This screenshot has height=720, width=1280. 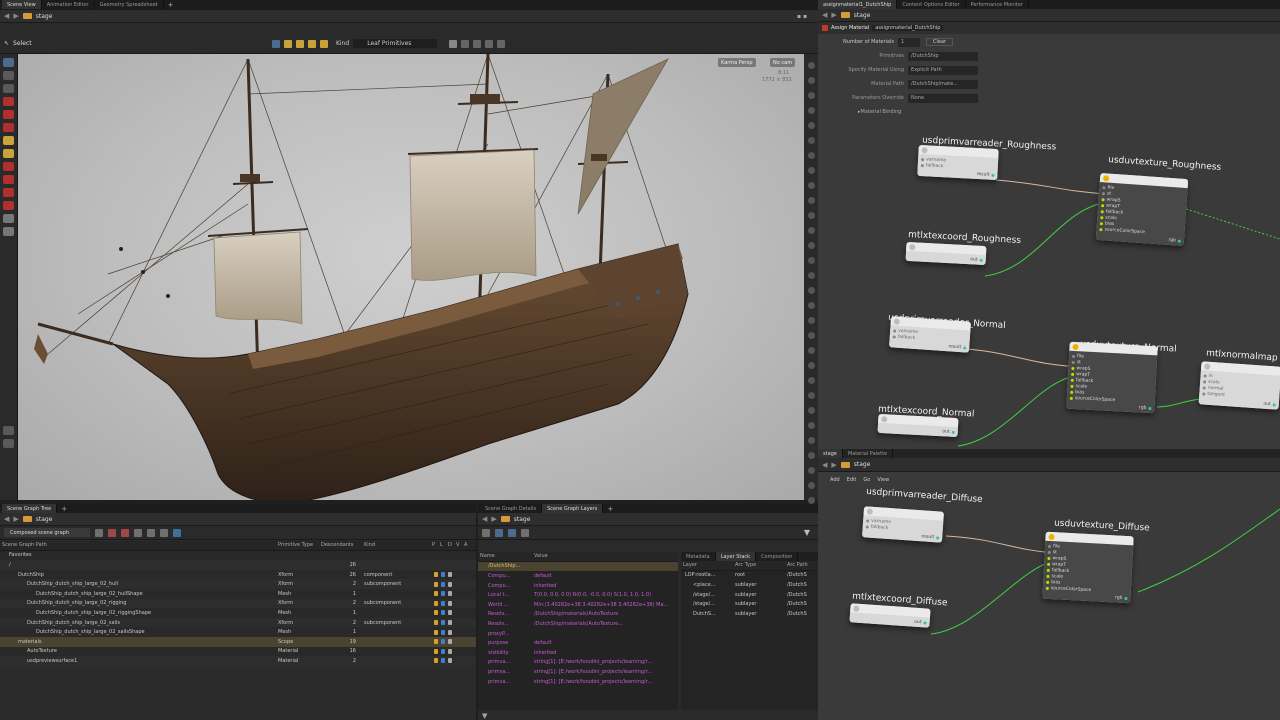 What do you see at coordinates (434, 545) in the screenshot?
I see `col-p: P` at bounding box center [434, 545].